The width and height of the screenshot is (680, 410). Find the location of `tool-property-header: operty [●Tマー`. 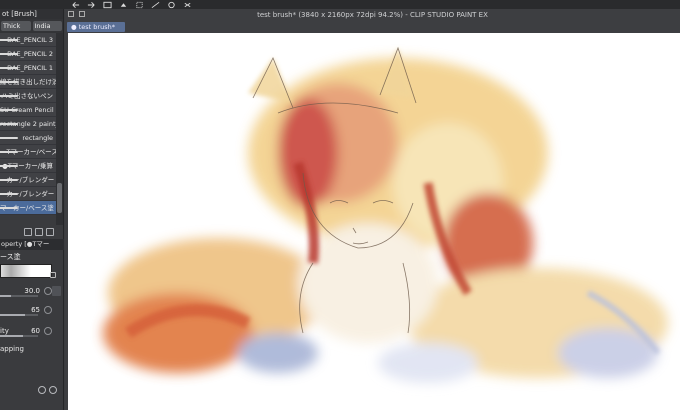

tool-property-header: operty [●Tマー is located at coordinates (32, 244).